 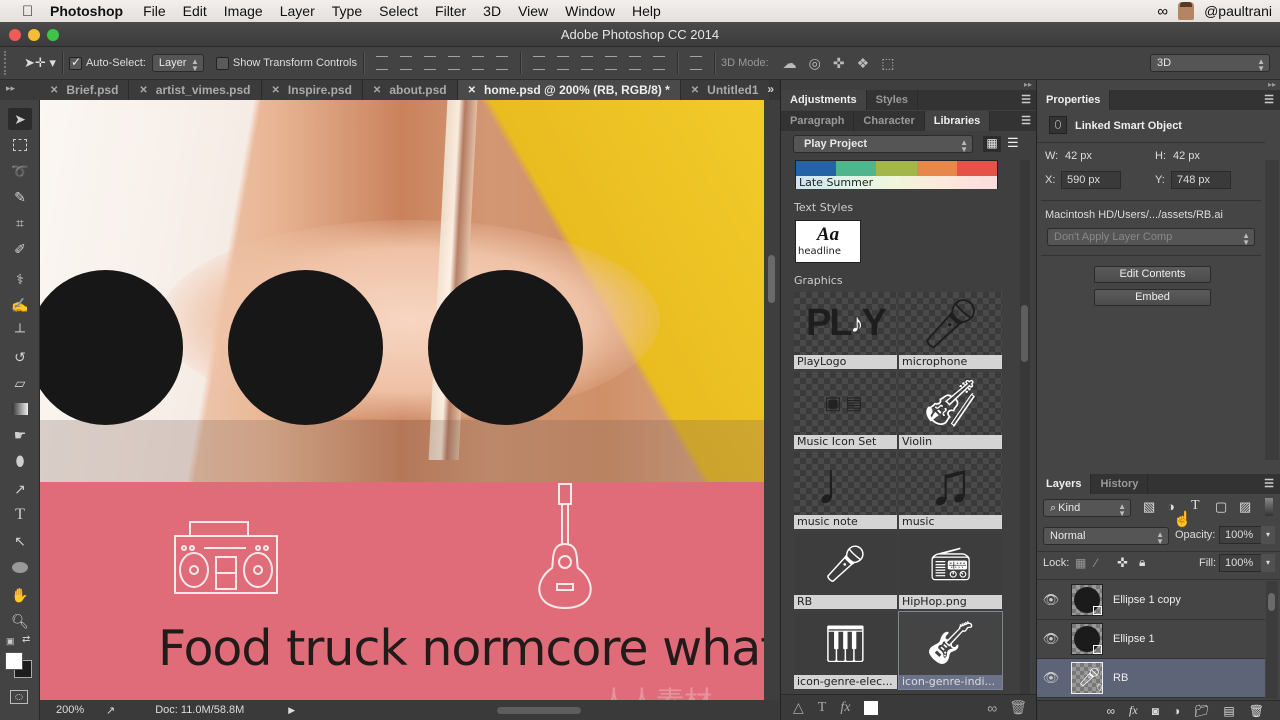 I want to click on tab-paragraph: Paragraph, so click(x=818, y=121).